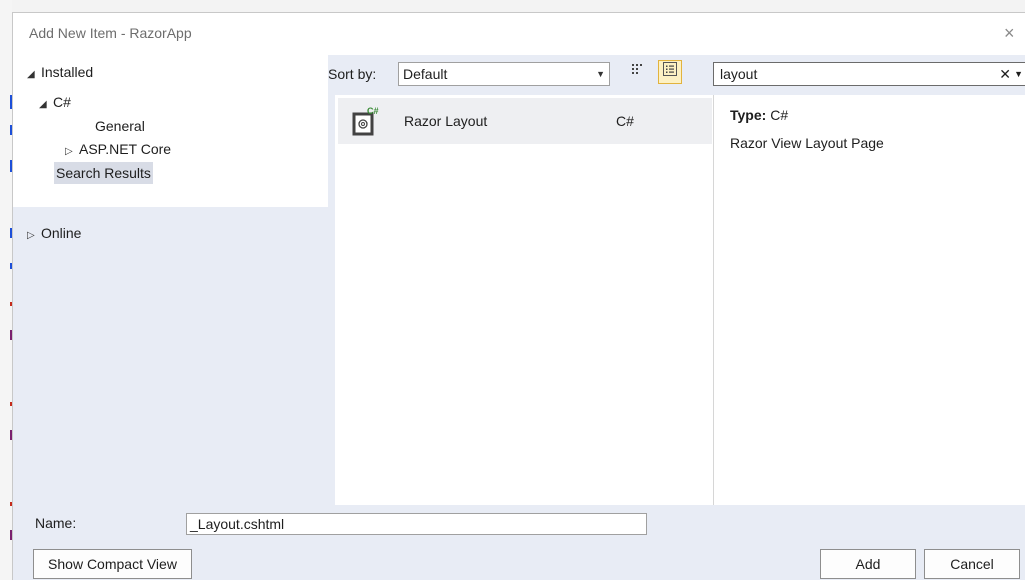  What do you see at coordinates (425, 74) in the screenshot?
I see `sort-by-value: Default` at bounding box center [425, 74].